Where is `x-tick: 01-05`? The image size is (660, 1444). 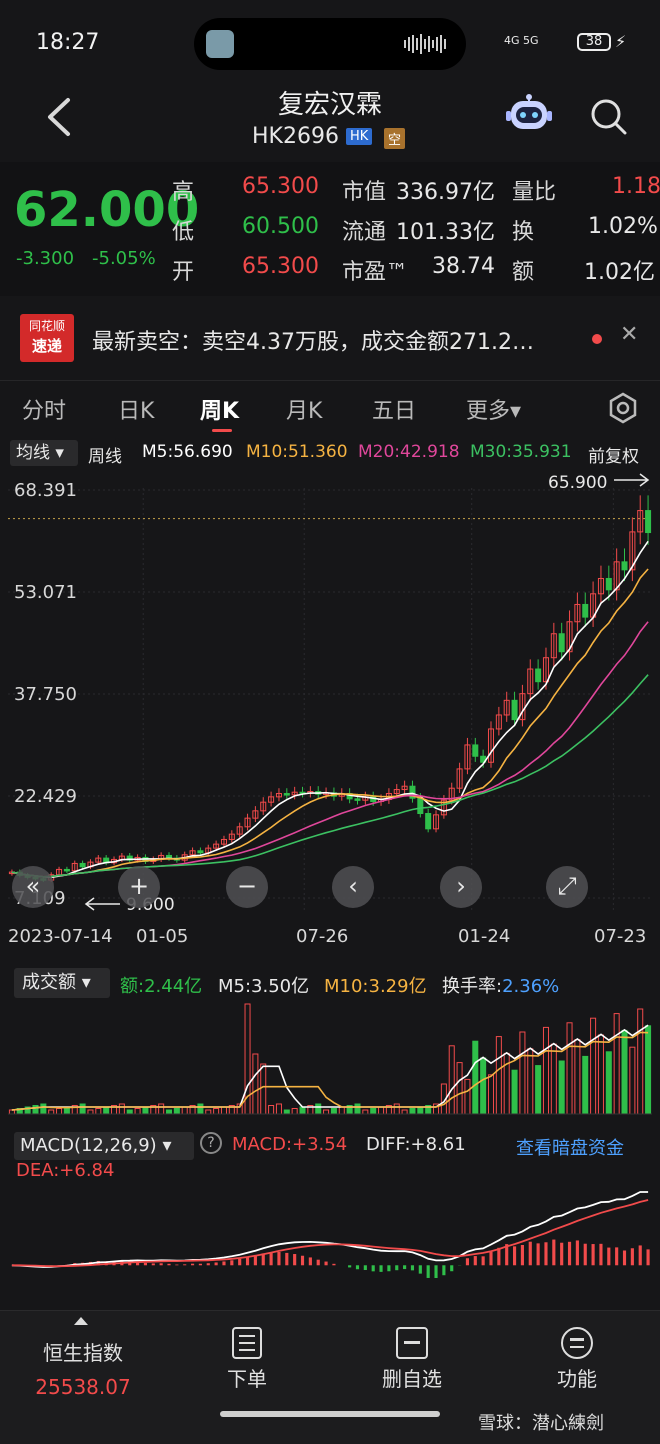 x-tick: 01-05 is located at coordinates (162, 936).